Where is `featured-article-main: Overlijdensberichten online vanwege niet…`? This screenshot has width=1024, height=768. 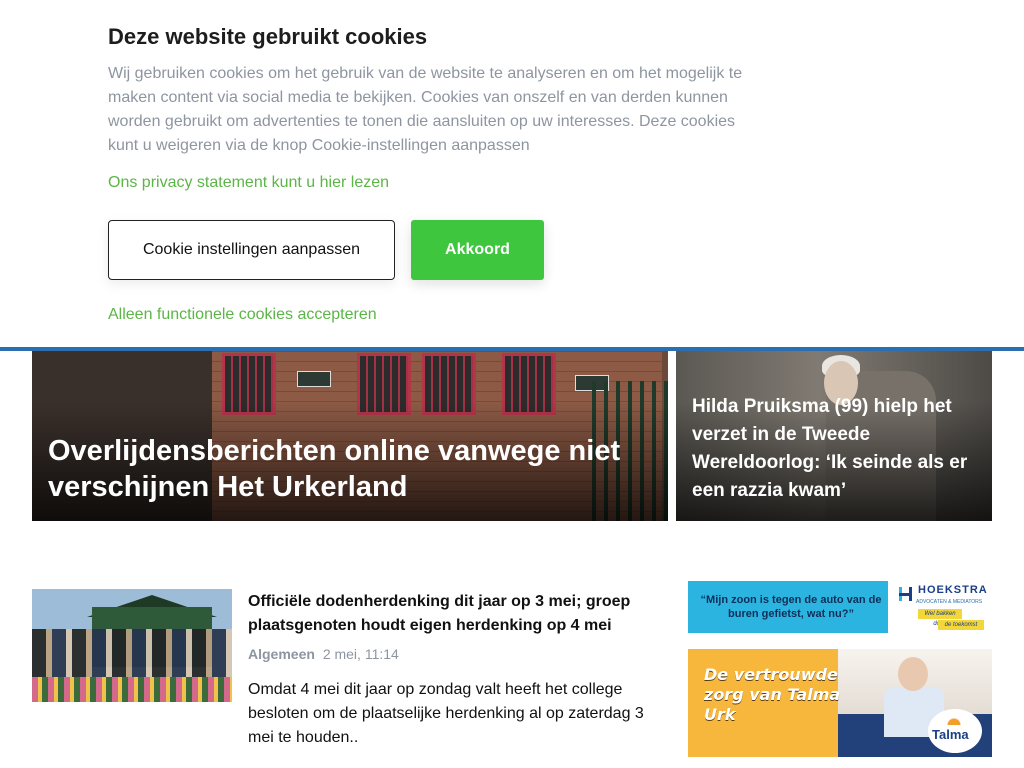 featured-article-main: Overlijdensberichten online vanwege niet… is located at coordinates (350, 436).